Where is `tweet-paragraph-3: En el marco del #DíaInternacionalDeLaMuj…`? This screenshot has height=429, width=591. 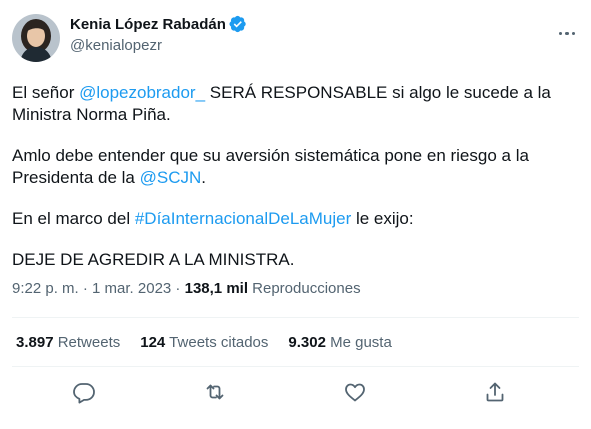 tweet-paragraph-3: En el marco del #DíaInternacionalDeLaMuj… is located at coordinates (292, 219).